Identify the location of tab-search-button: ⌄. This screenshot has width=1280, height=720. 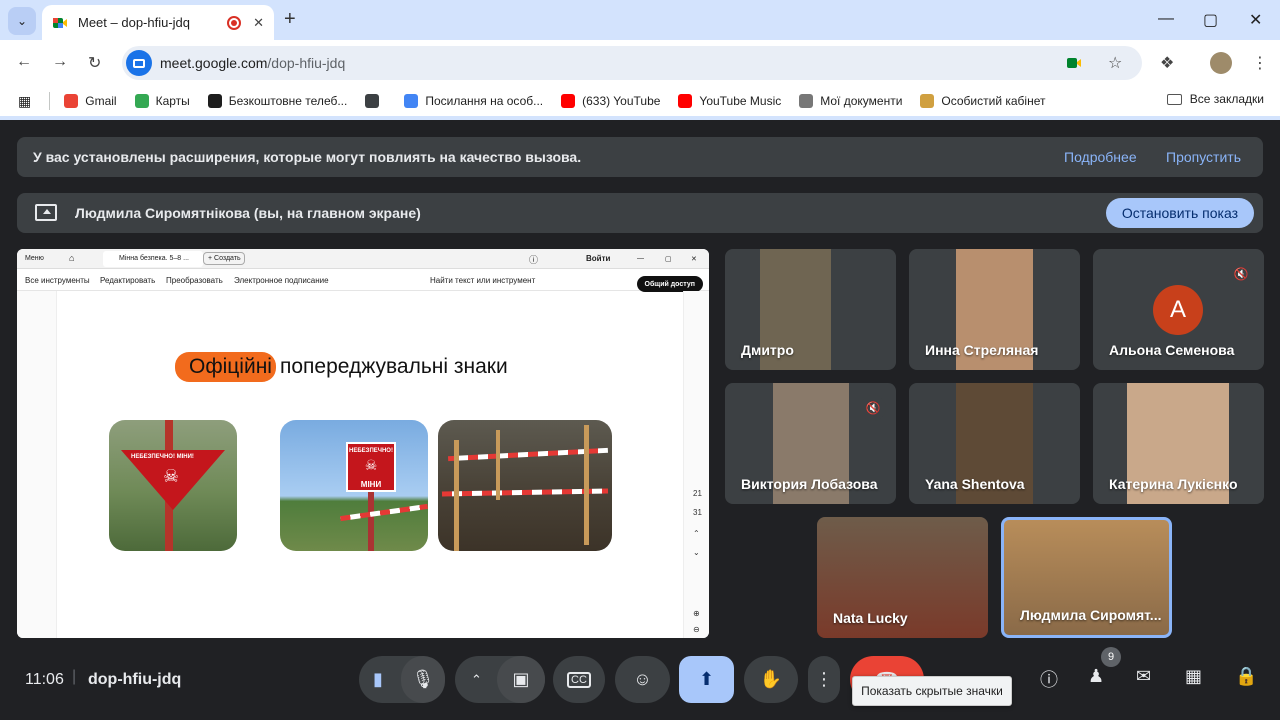
(22, 21).